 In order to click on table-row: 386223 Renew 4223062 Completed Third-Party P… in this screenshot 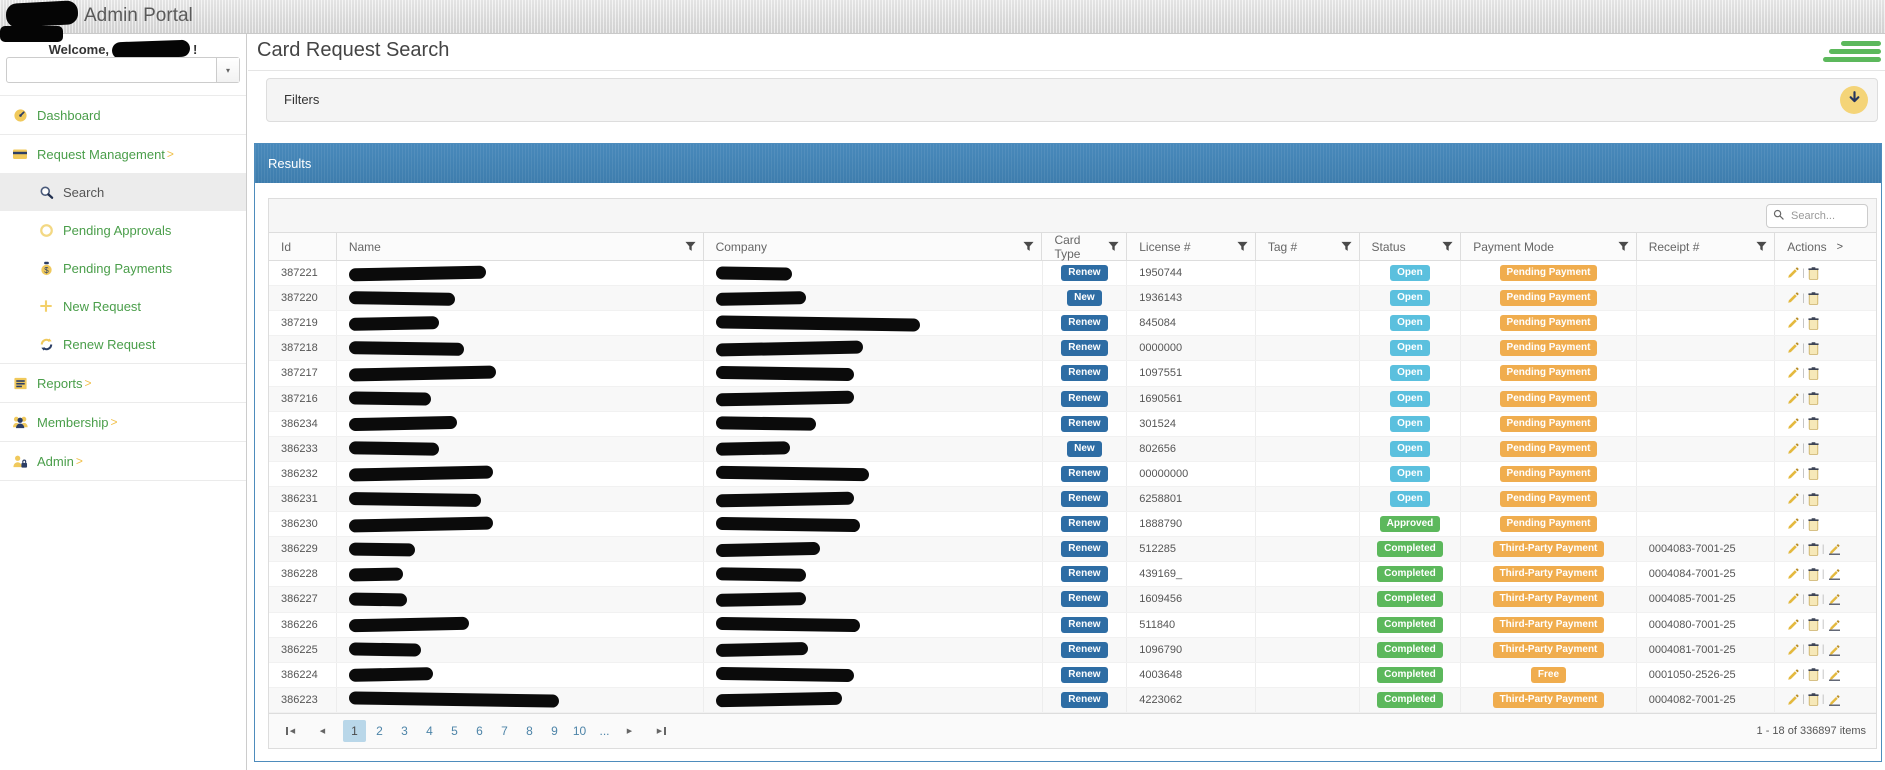, I will do `click(1072, 700)`.